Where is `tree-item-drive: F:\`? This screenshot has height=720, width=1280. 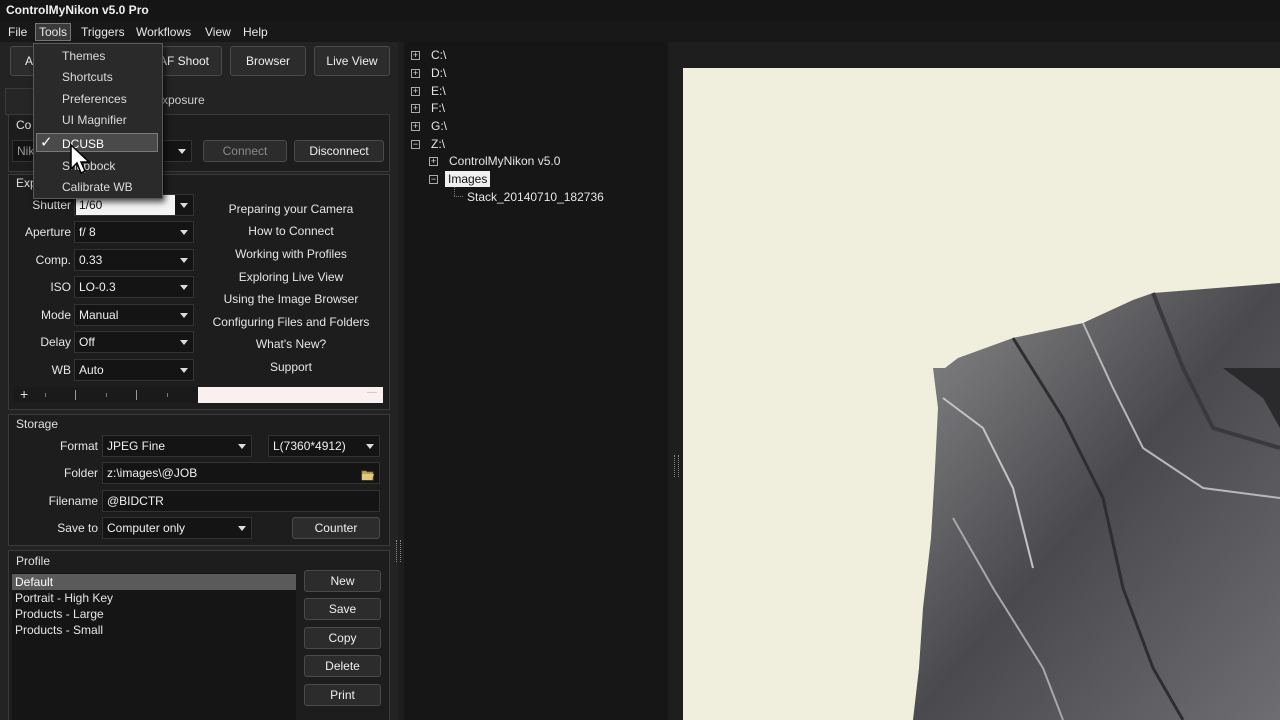 tree-item-drive: F:\ is located at coordinates (438, 108).